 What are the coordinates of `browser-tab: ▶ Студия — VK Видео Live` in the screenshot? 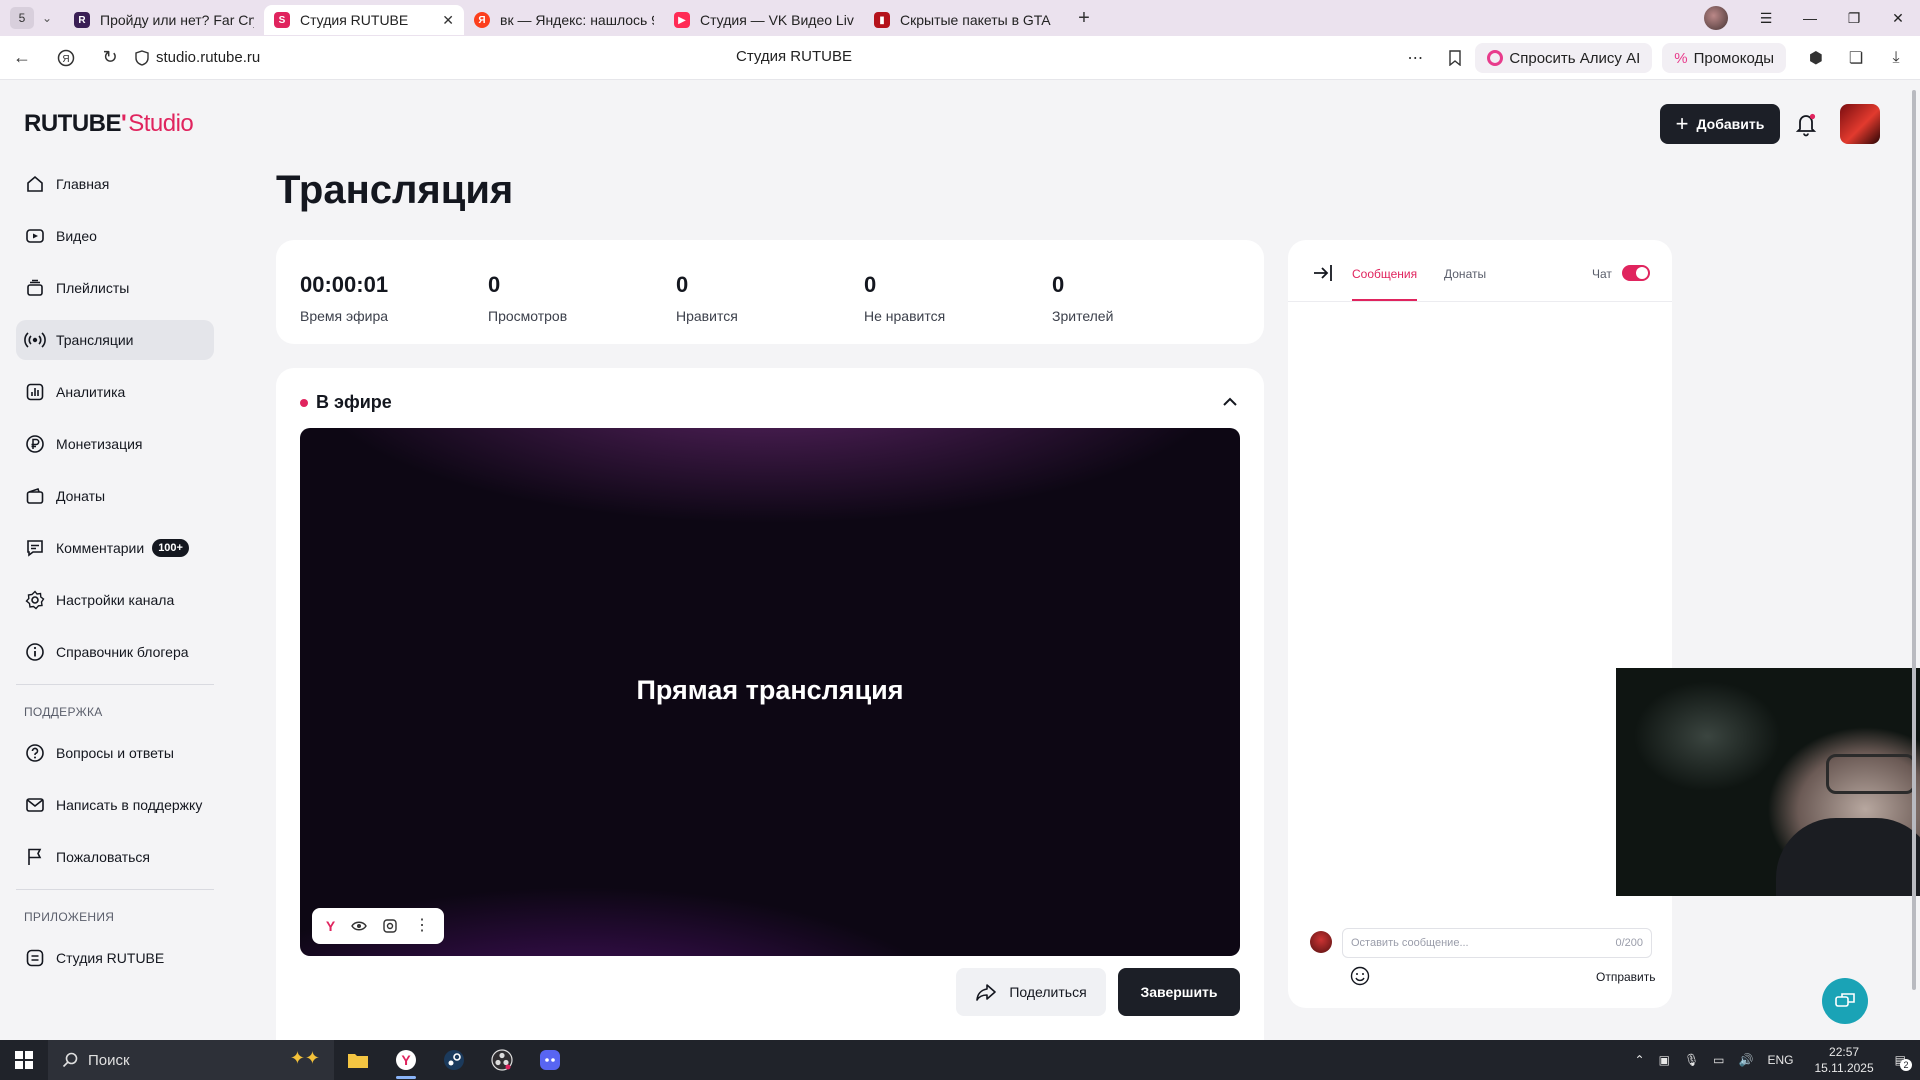 It's located at (764, 20).